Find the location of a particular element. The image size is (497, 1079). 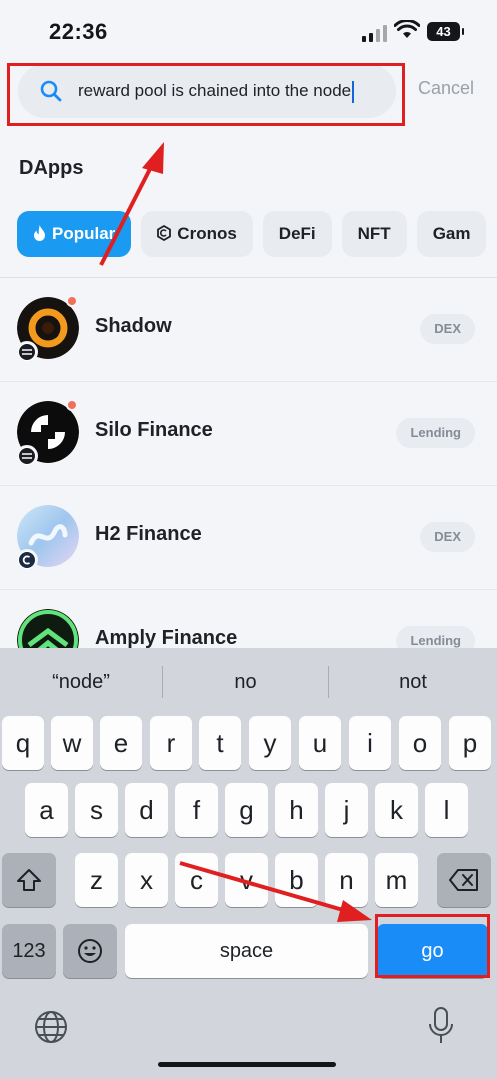

key-s: s is located at coordinates (96, 810).